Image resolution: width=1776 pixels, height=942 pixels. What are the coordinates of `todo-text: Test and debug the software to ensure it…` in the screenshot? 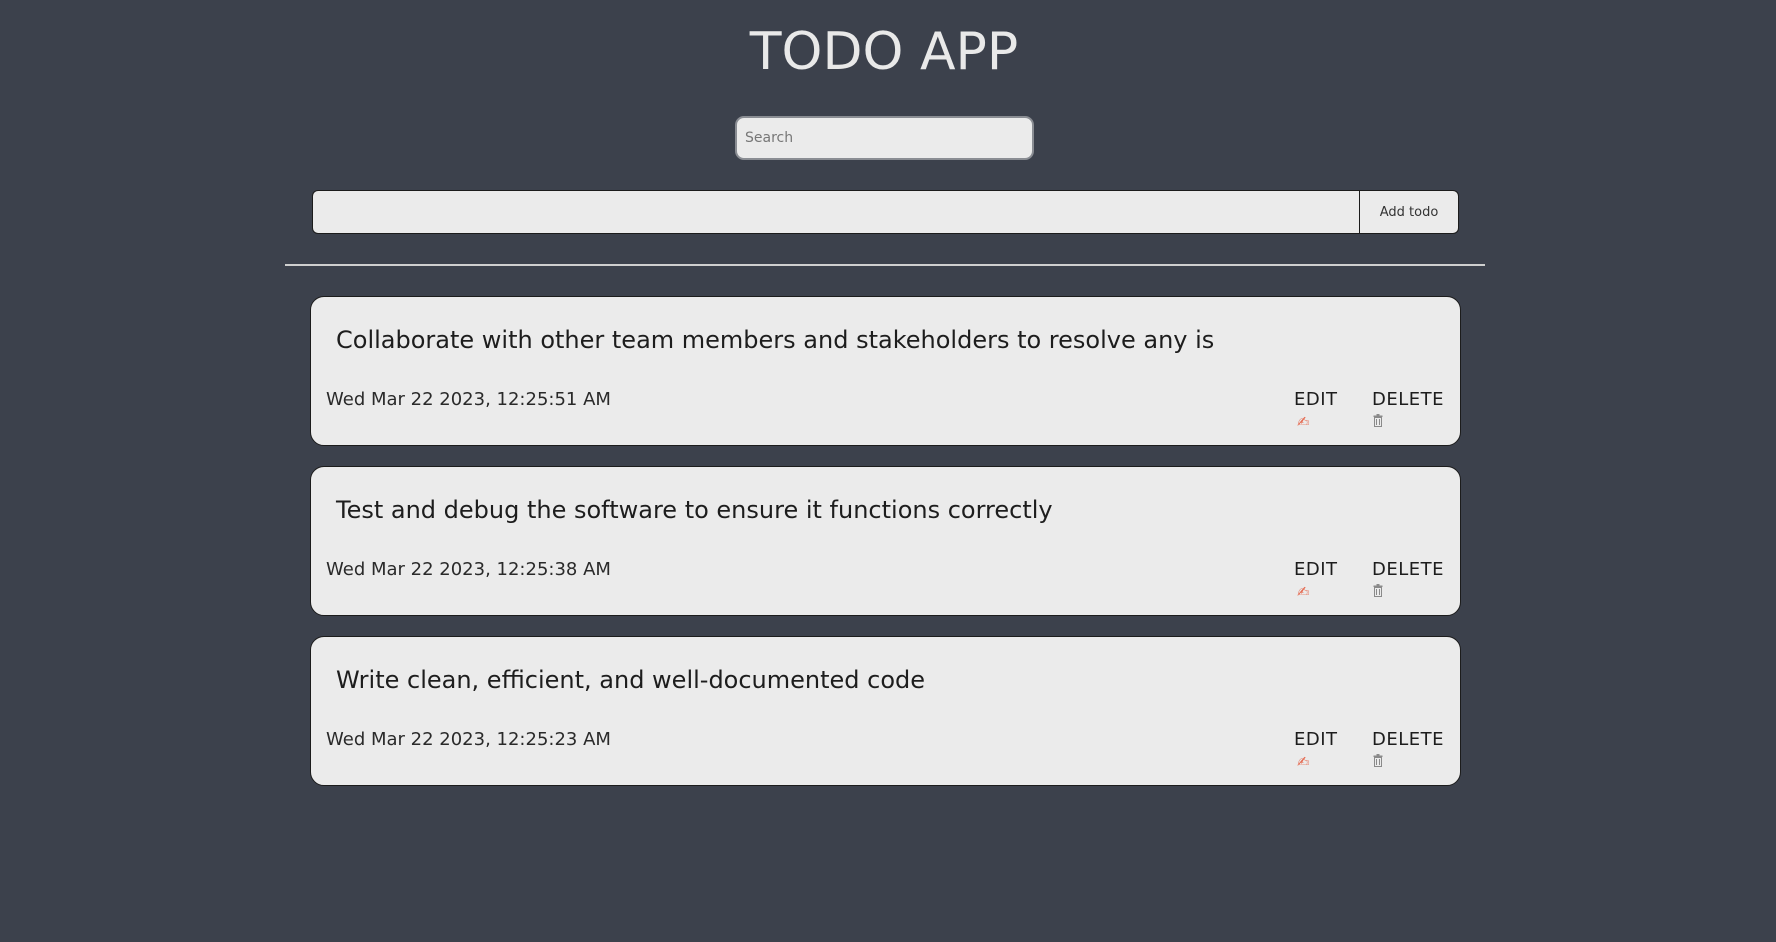 It's located at (694, 510).